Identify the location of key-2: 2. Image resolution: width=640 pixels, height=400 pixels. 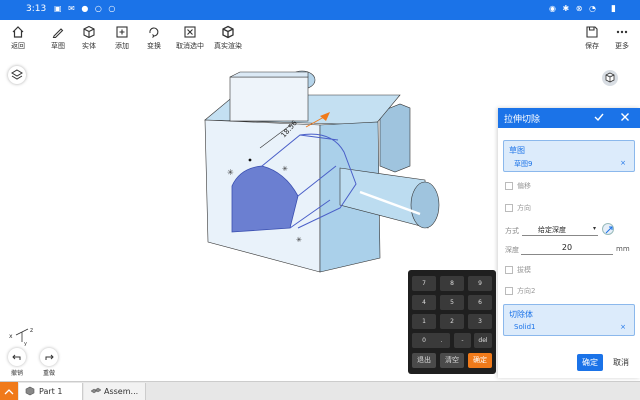
(452, 321).